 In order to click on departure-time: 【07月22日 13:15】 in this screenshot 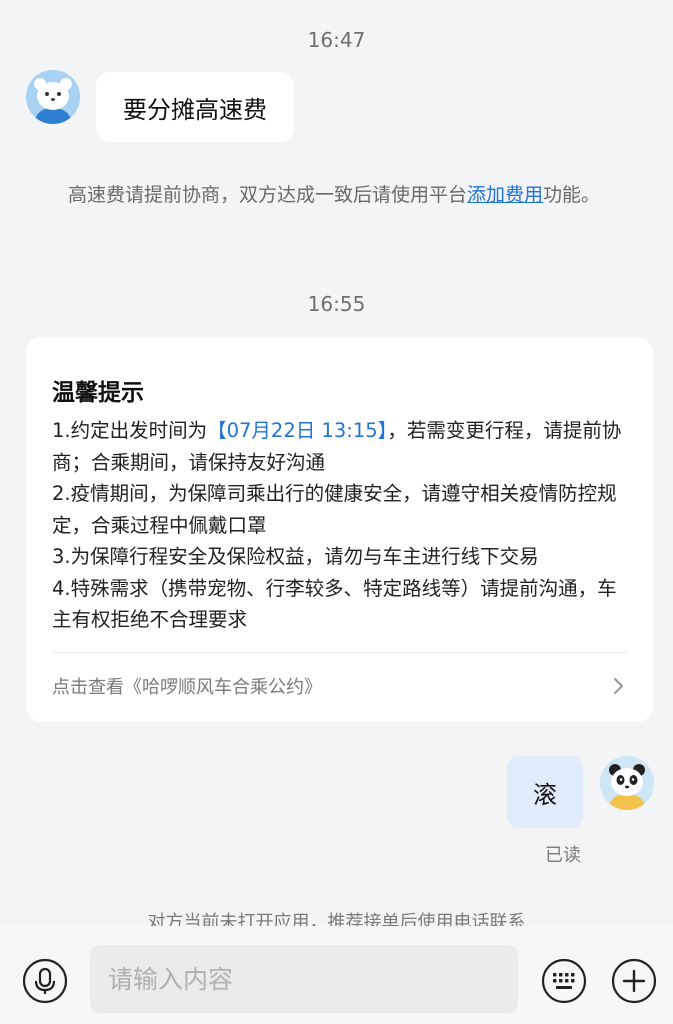, I will do `click(297, 430)`.